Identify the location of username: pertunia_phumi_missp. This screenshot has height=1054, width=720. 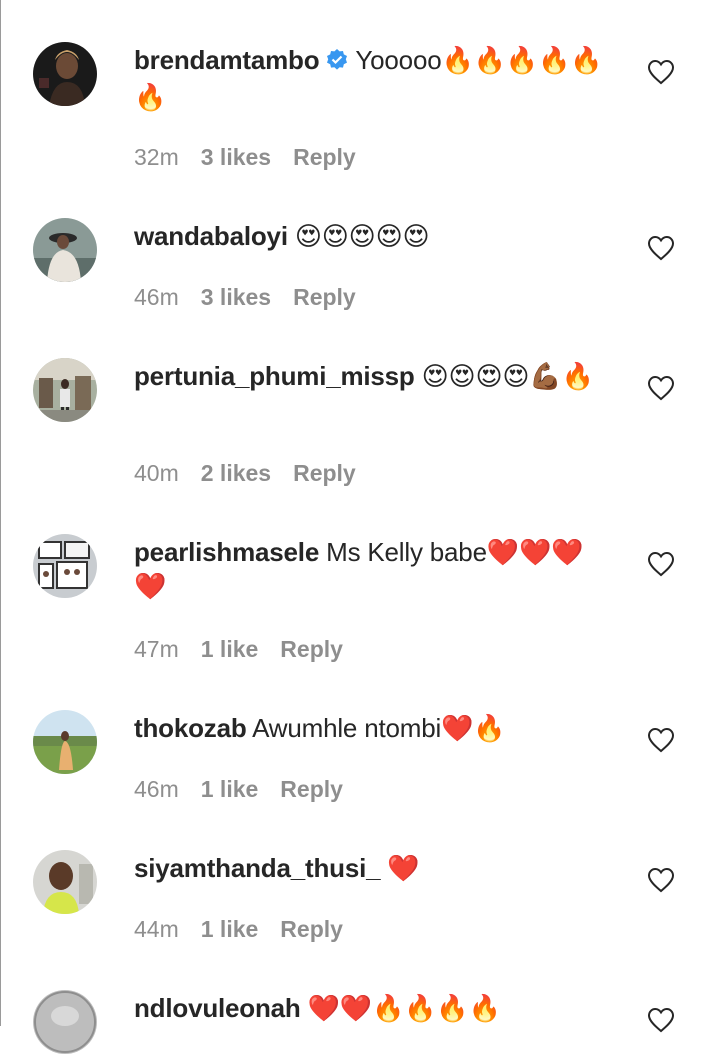
(274, 376).